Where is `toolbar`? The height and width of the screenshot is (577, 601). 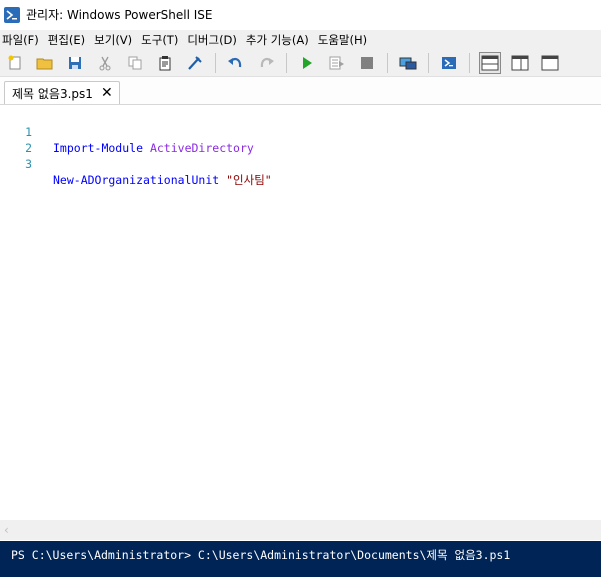
toolbar is located at coordinates (300, 63).